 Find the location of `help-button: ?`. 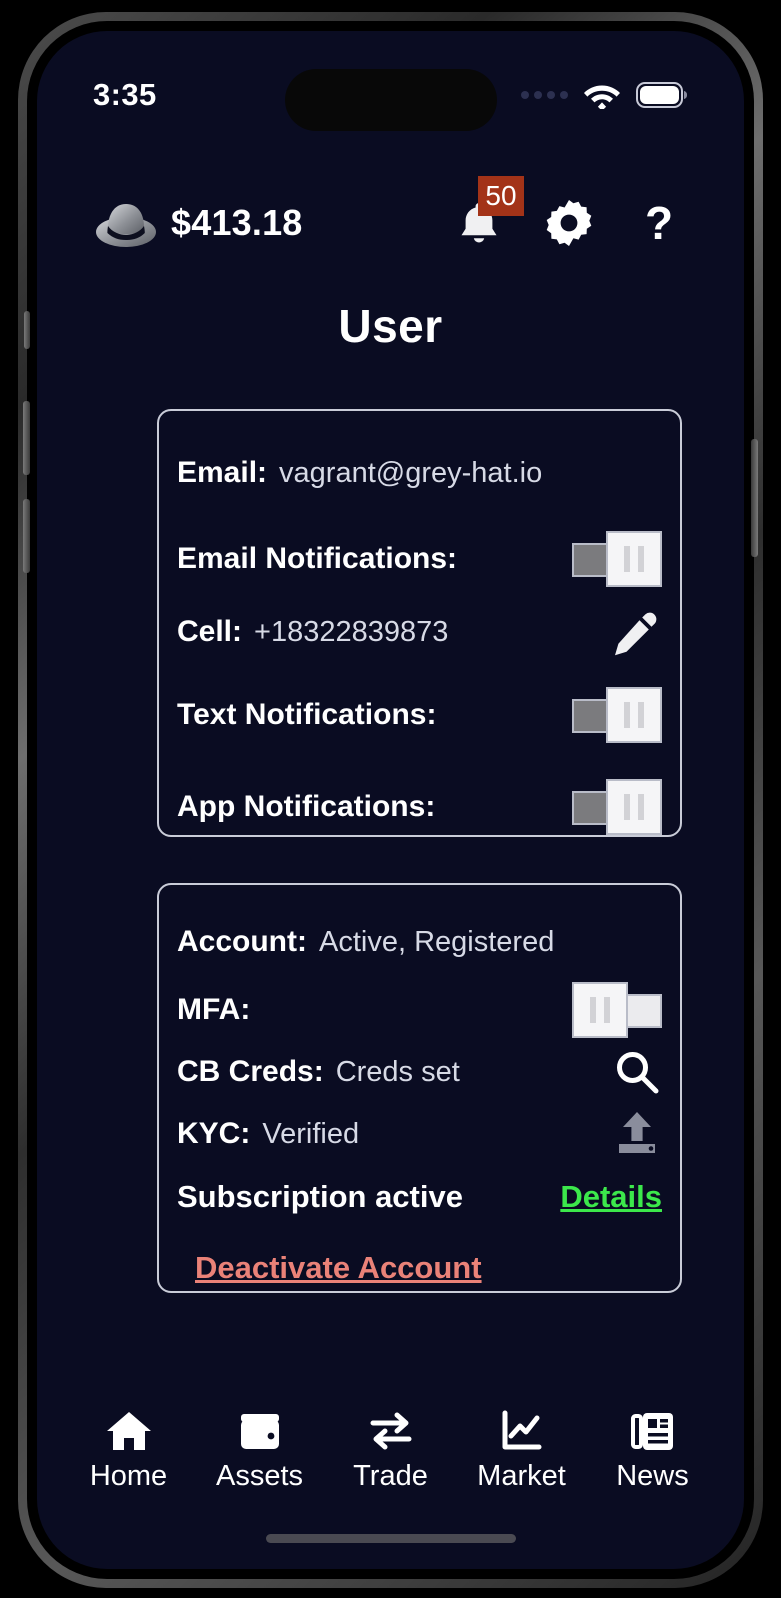

help-button: ? is located at coordinates (659, 223).